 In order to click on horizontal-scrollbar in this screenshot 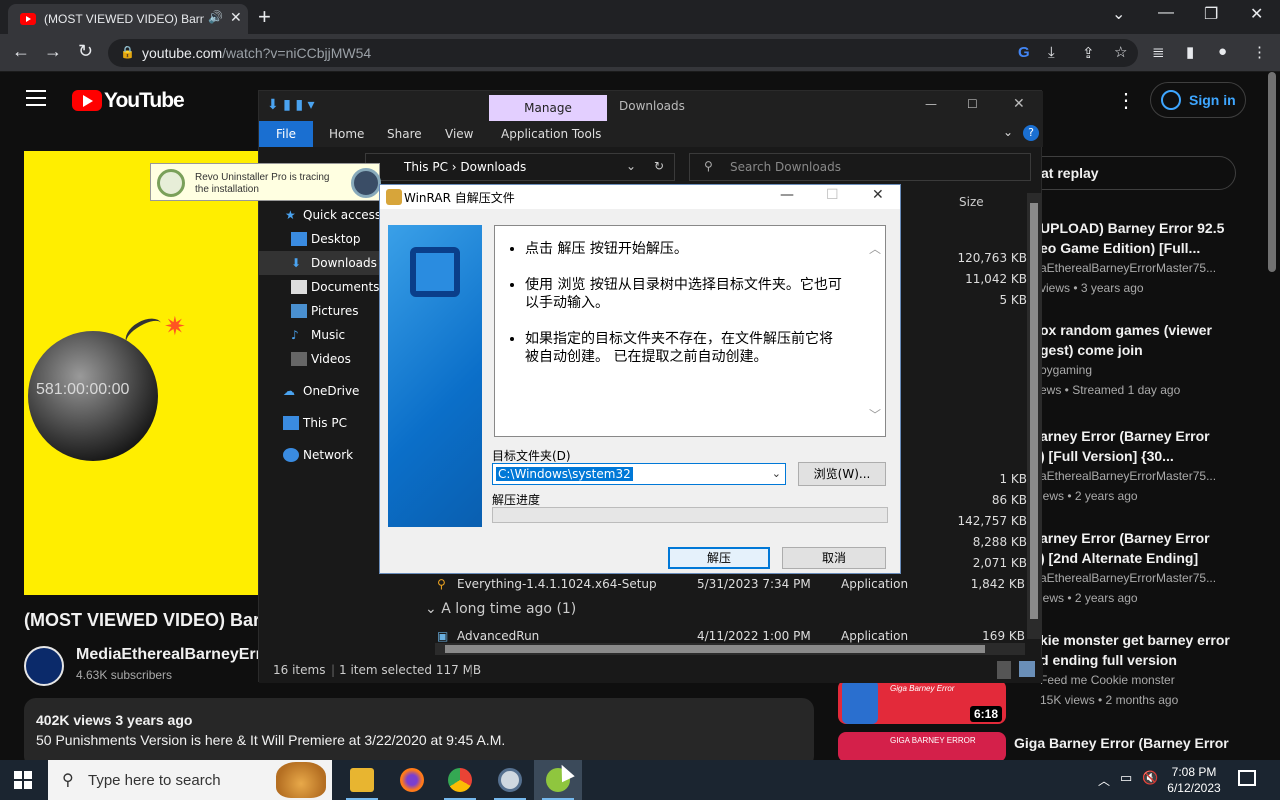, I will do `click(730, 649)`.